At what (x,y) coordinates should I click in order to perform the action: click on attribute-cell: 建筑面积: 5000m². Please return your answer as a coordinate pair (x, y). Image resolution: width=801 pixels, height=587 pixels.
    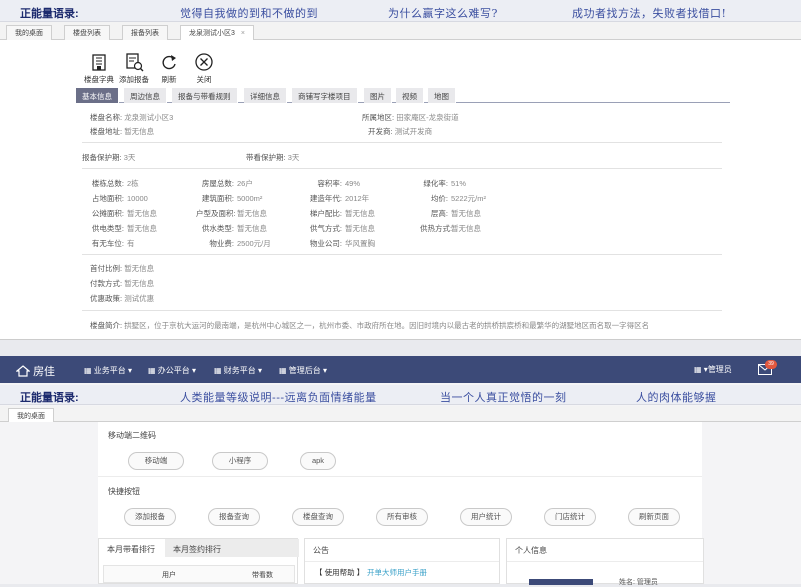
    Looking at the image, I should click on (229, 198).